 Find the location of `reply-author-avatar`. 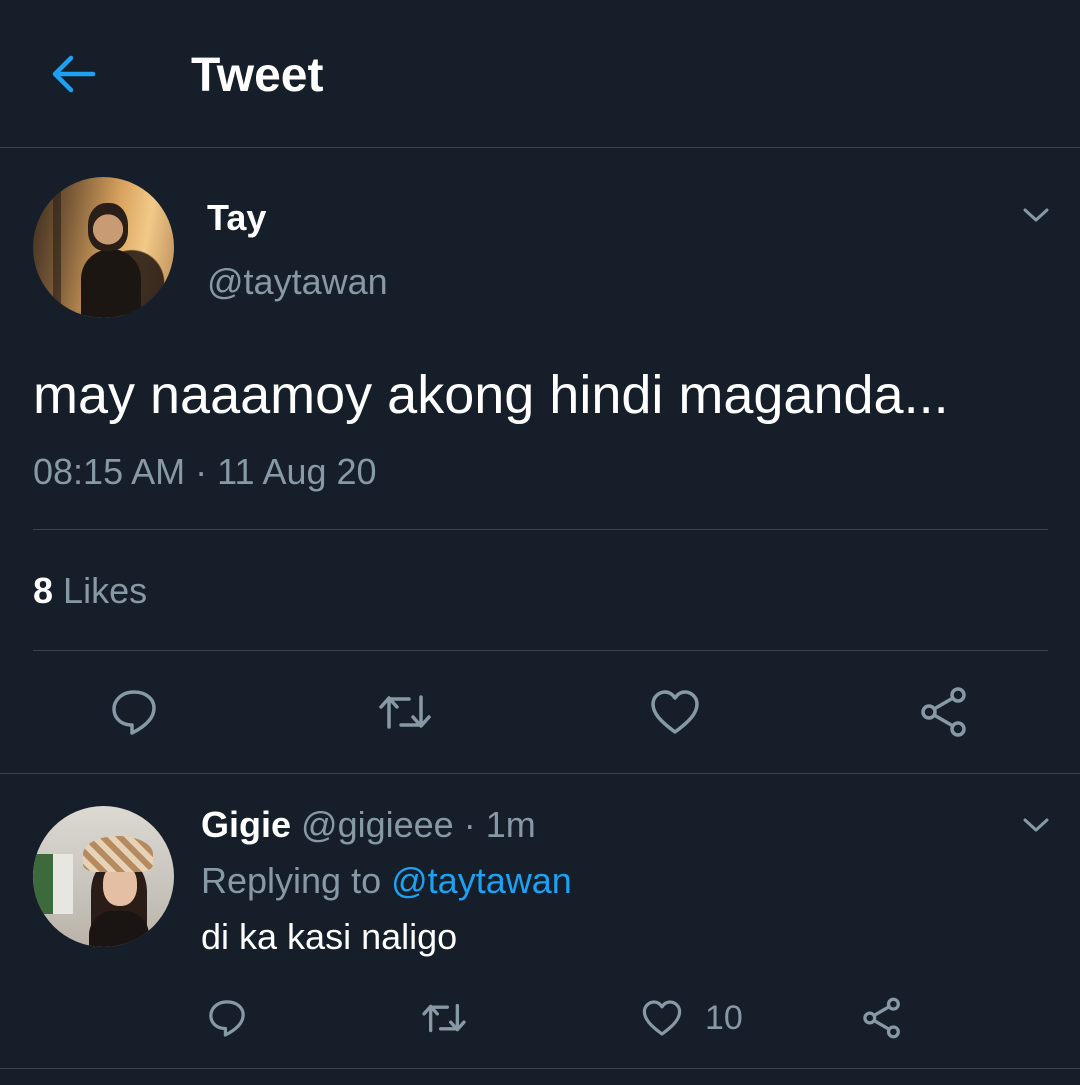

reply-author-avatar is located at coordinates (103, 876).